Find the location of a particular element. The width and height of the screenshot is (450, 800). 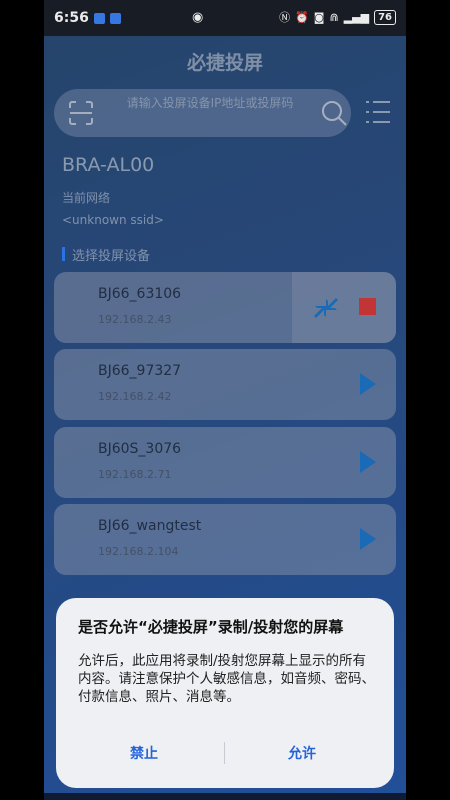

navigation-bar is located at coordinates (225, 796).